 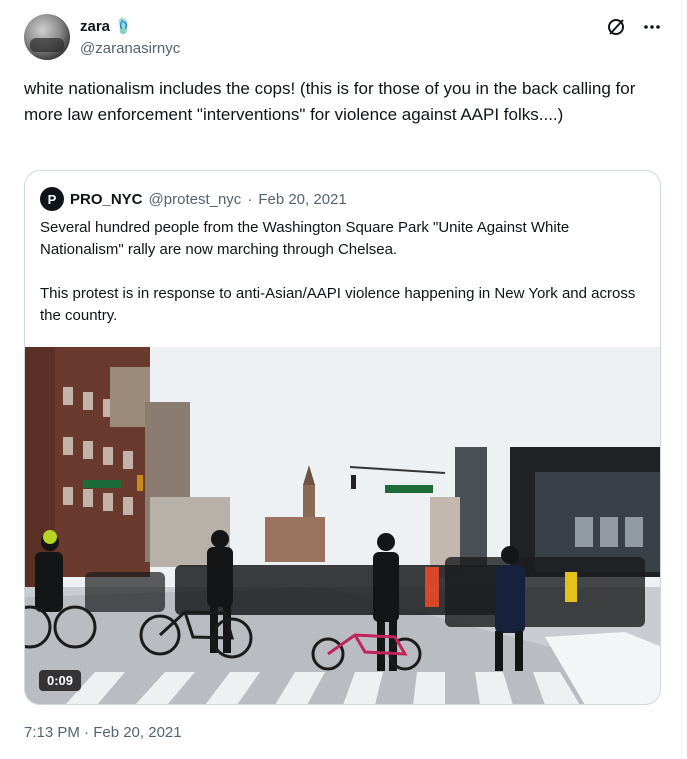 I want to click on grok-icon, so click(x=616, y=27).